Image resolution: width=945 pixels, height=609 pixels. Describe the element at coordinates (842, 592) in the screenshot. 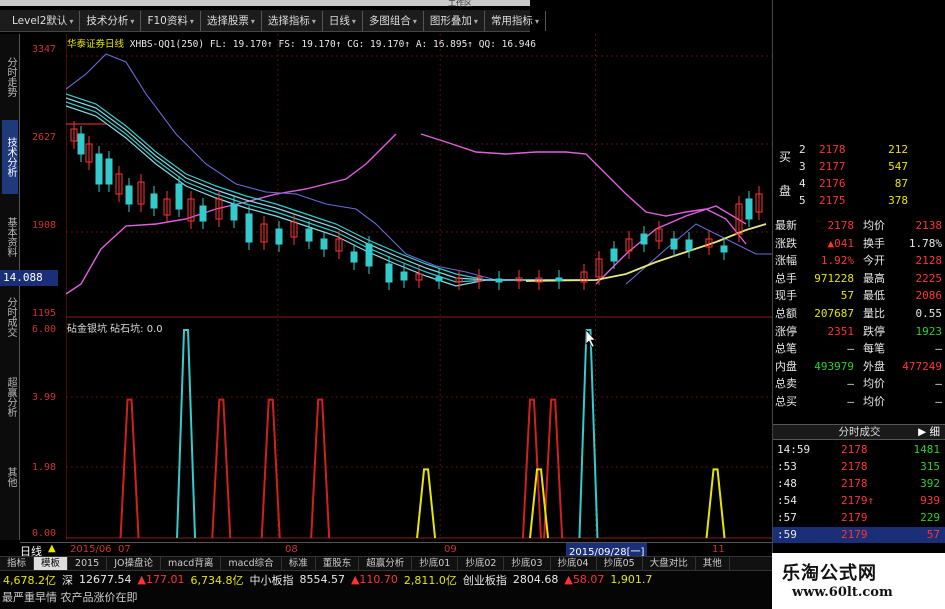

I see `watermark-url: www.60lt.com` at that location.